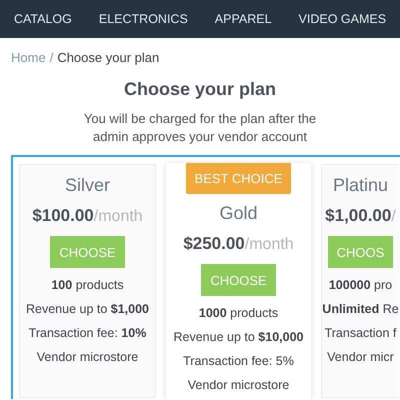  Describe the element at coordinates (239, 337) in the screenshot. I see `plan-feature: Revenue up to $10,000` at that location.